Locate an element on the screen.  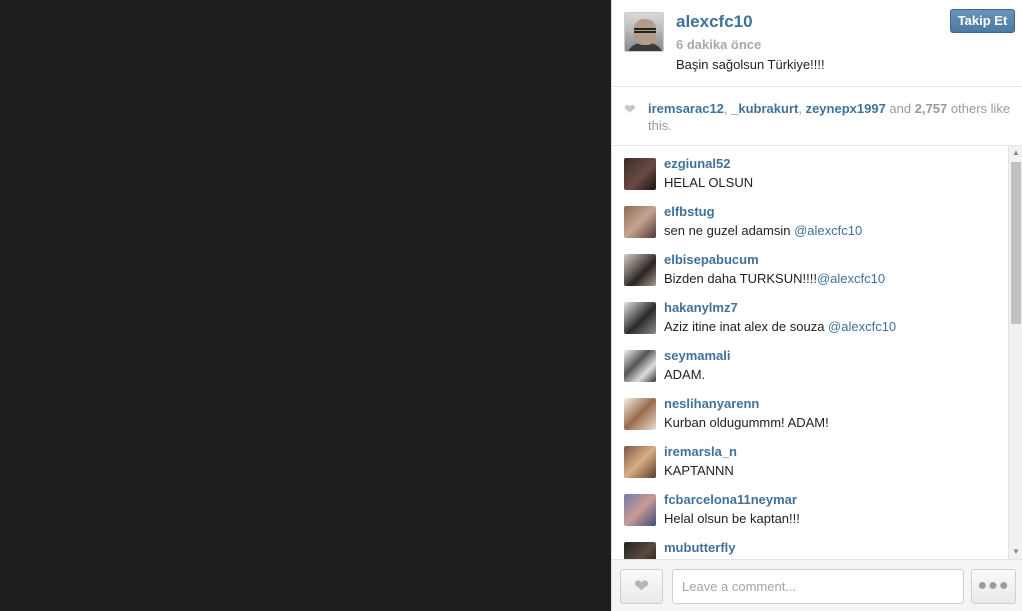
comment-body: Helal olsun be kaptan!!! is located at coordinates (732, 518).